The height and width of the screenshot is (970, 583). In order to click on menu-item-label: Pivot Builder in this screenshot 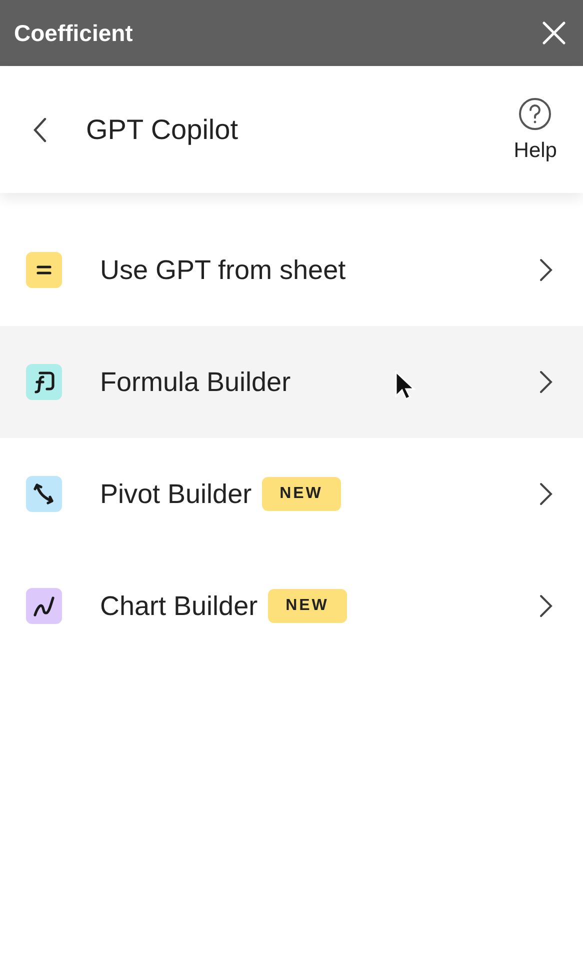, I will do `click(176, 494)`.